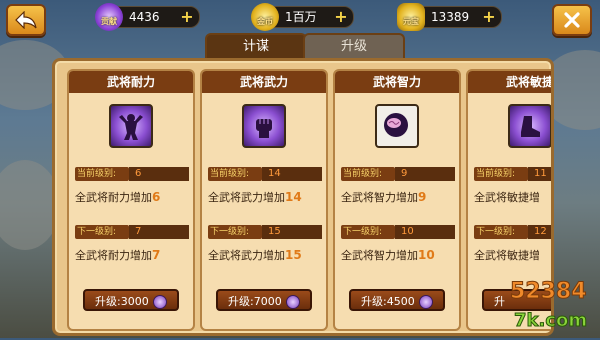 The width and height of the screenshot is (600, 340). Describe the element at coordinates (397, 82) in the screenshot. I see `card-title: 武将智力` at that location.